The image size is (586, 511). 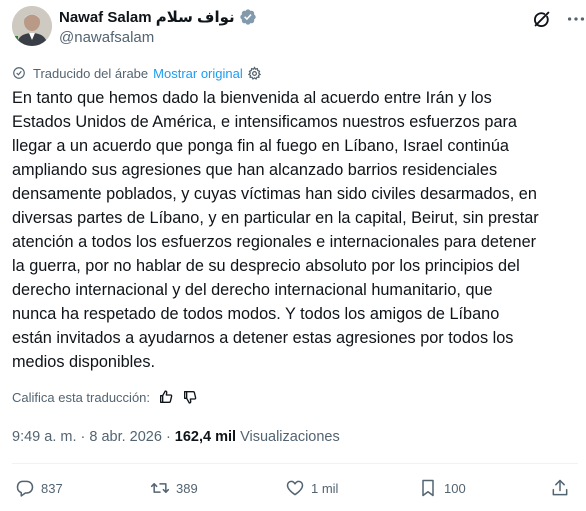 What do you see at coordinates (198, 73) in the screenshot?
I see `show-original-link: Mostrar original` at bounding box center [198, 73].